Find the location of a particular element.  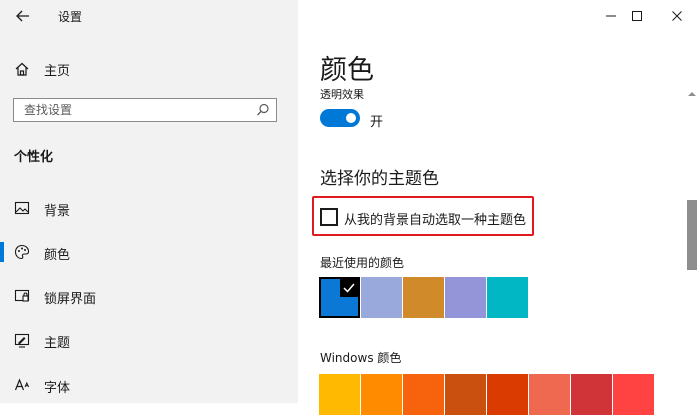

checkmark-icon is located at coordinates (349, 288).